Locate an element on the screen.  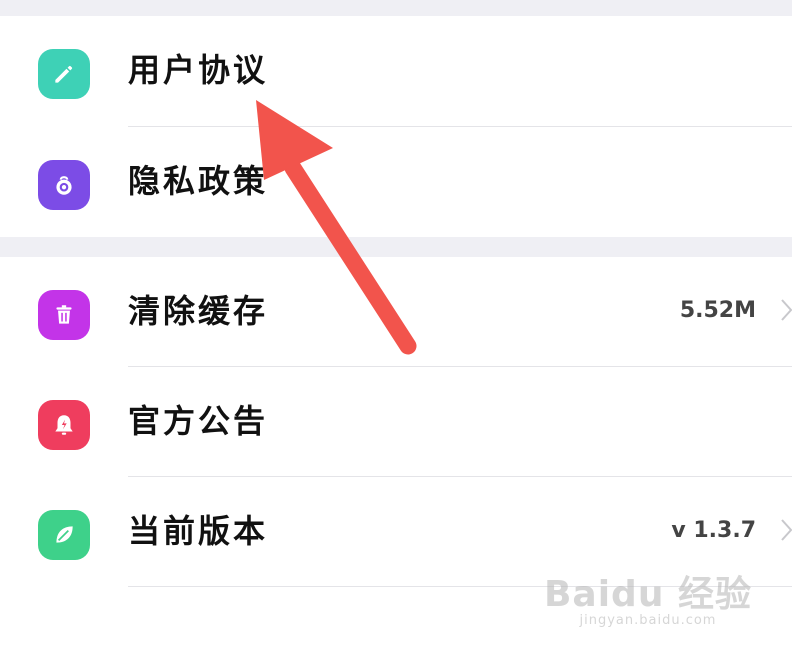
menu-item-label: 隐私政策 is located at coordinates (198, 181).